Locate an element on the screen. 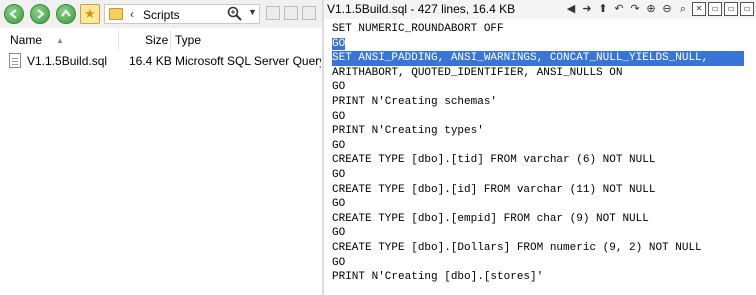 Image resolution: width=756 pixels, height=295 pixels. zoom-in-icon: ⊕ is located at coordinates (651, 9).